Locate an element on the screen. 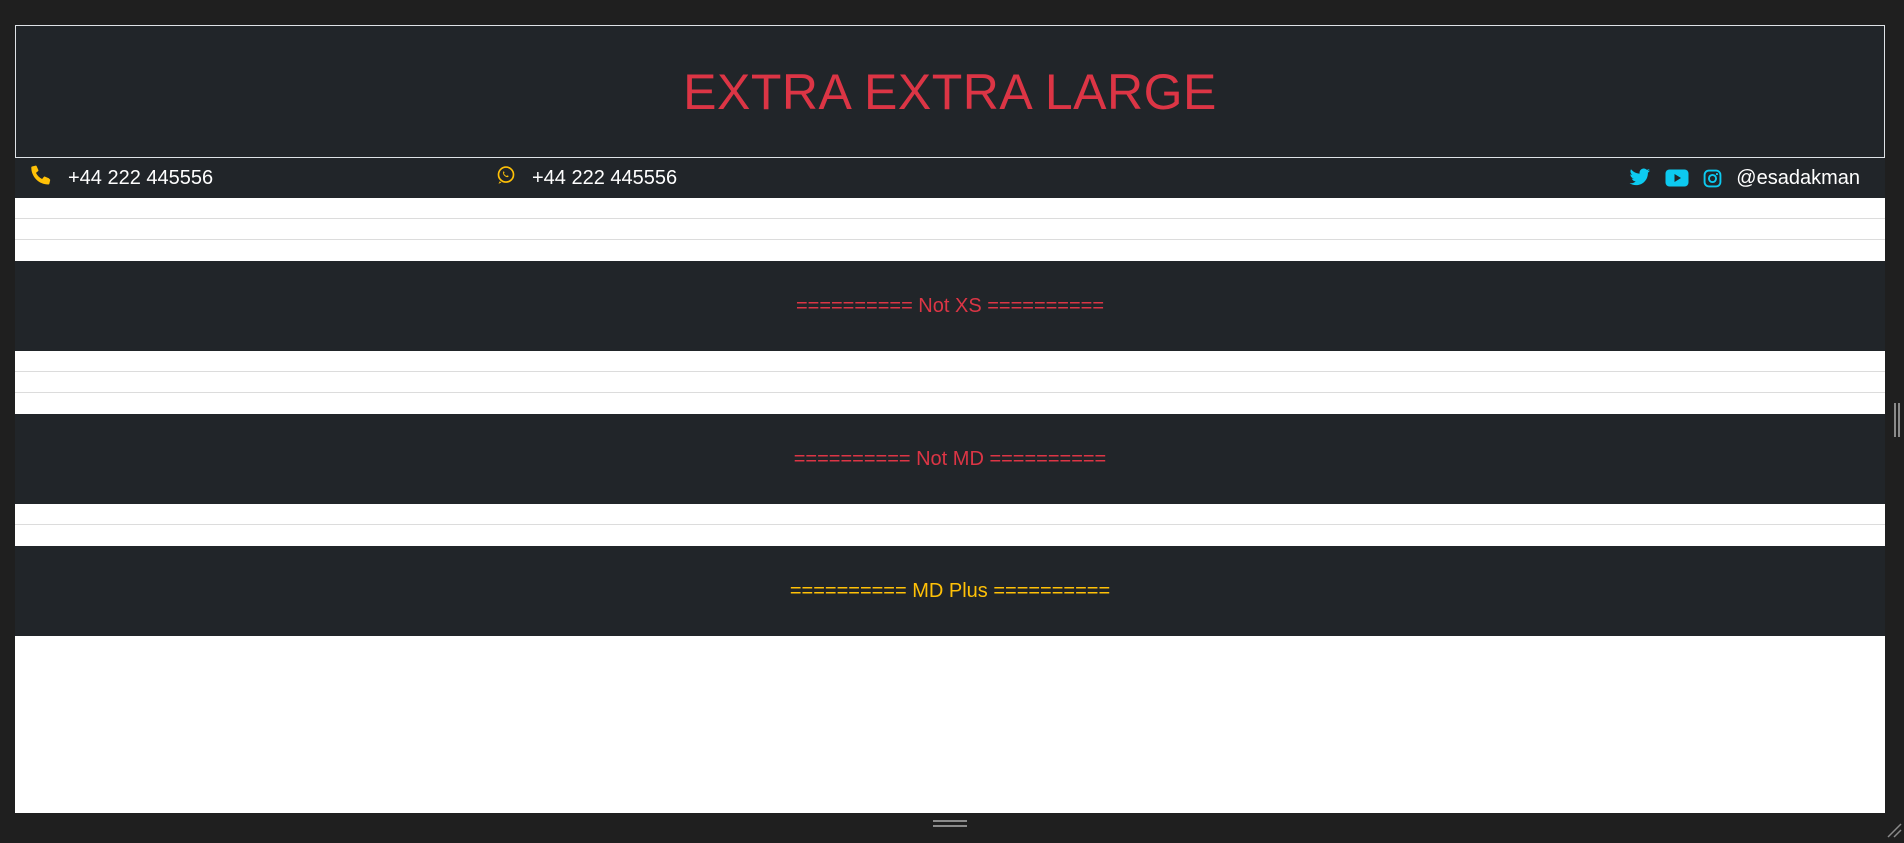  section-heading: ========== Not XS ========== is located at coordinates (950, 306).